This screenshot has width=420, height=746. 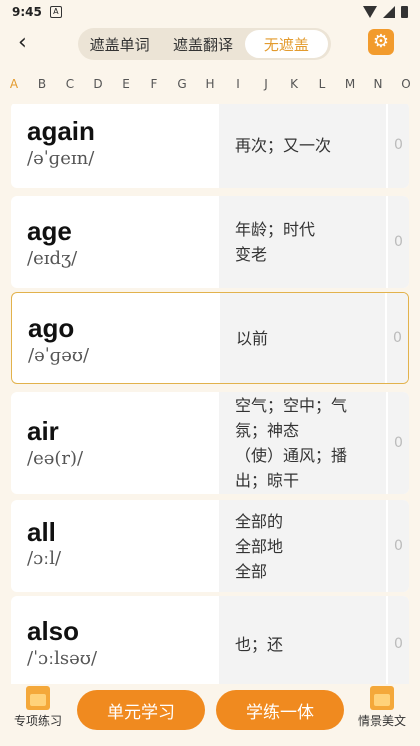 What do you see at coordinates (280, 710) in the screenshot?
I see `study-practice-button: 学练一体` at bounding box center [280, 710].